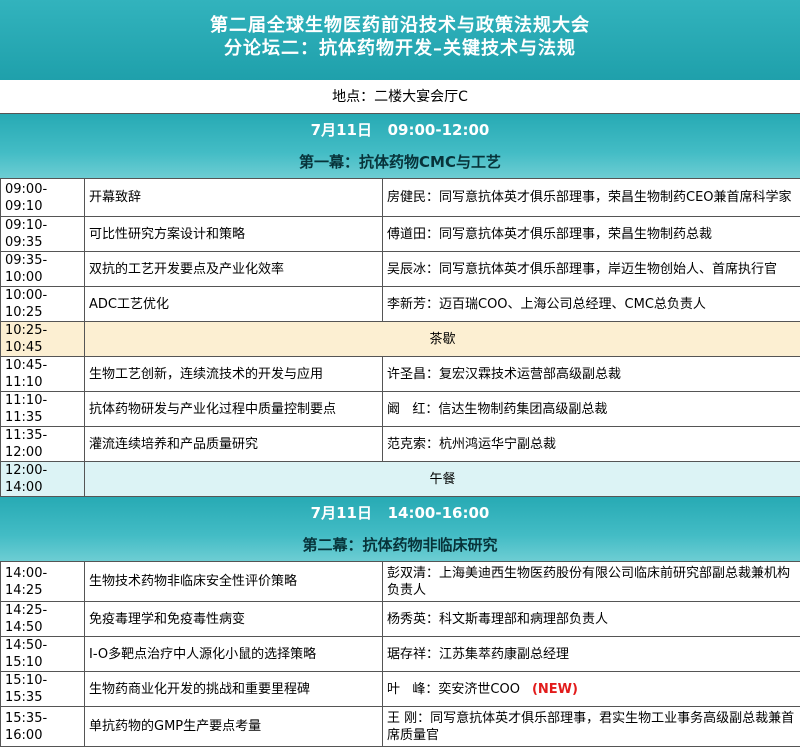  I want to click on event-header: 第二届全球生物医药前沿技术与政策法规大会 分论坛二：抗体药物开发–关键技术与法规, so click(400, 40).